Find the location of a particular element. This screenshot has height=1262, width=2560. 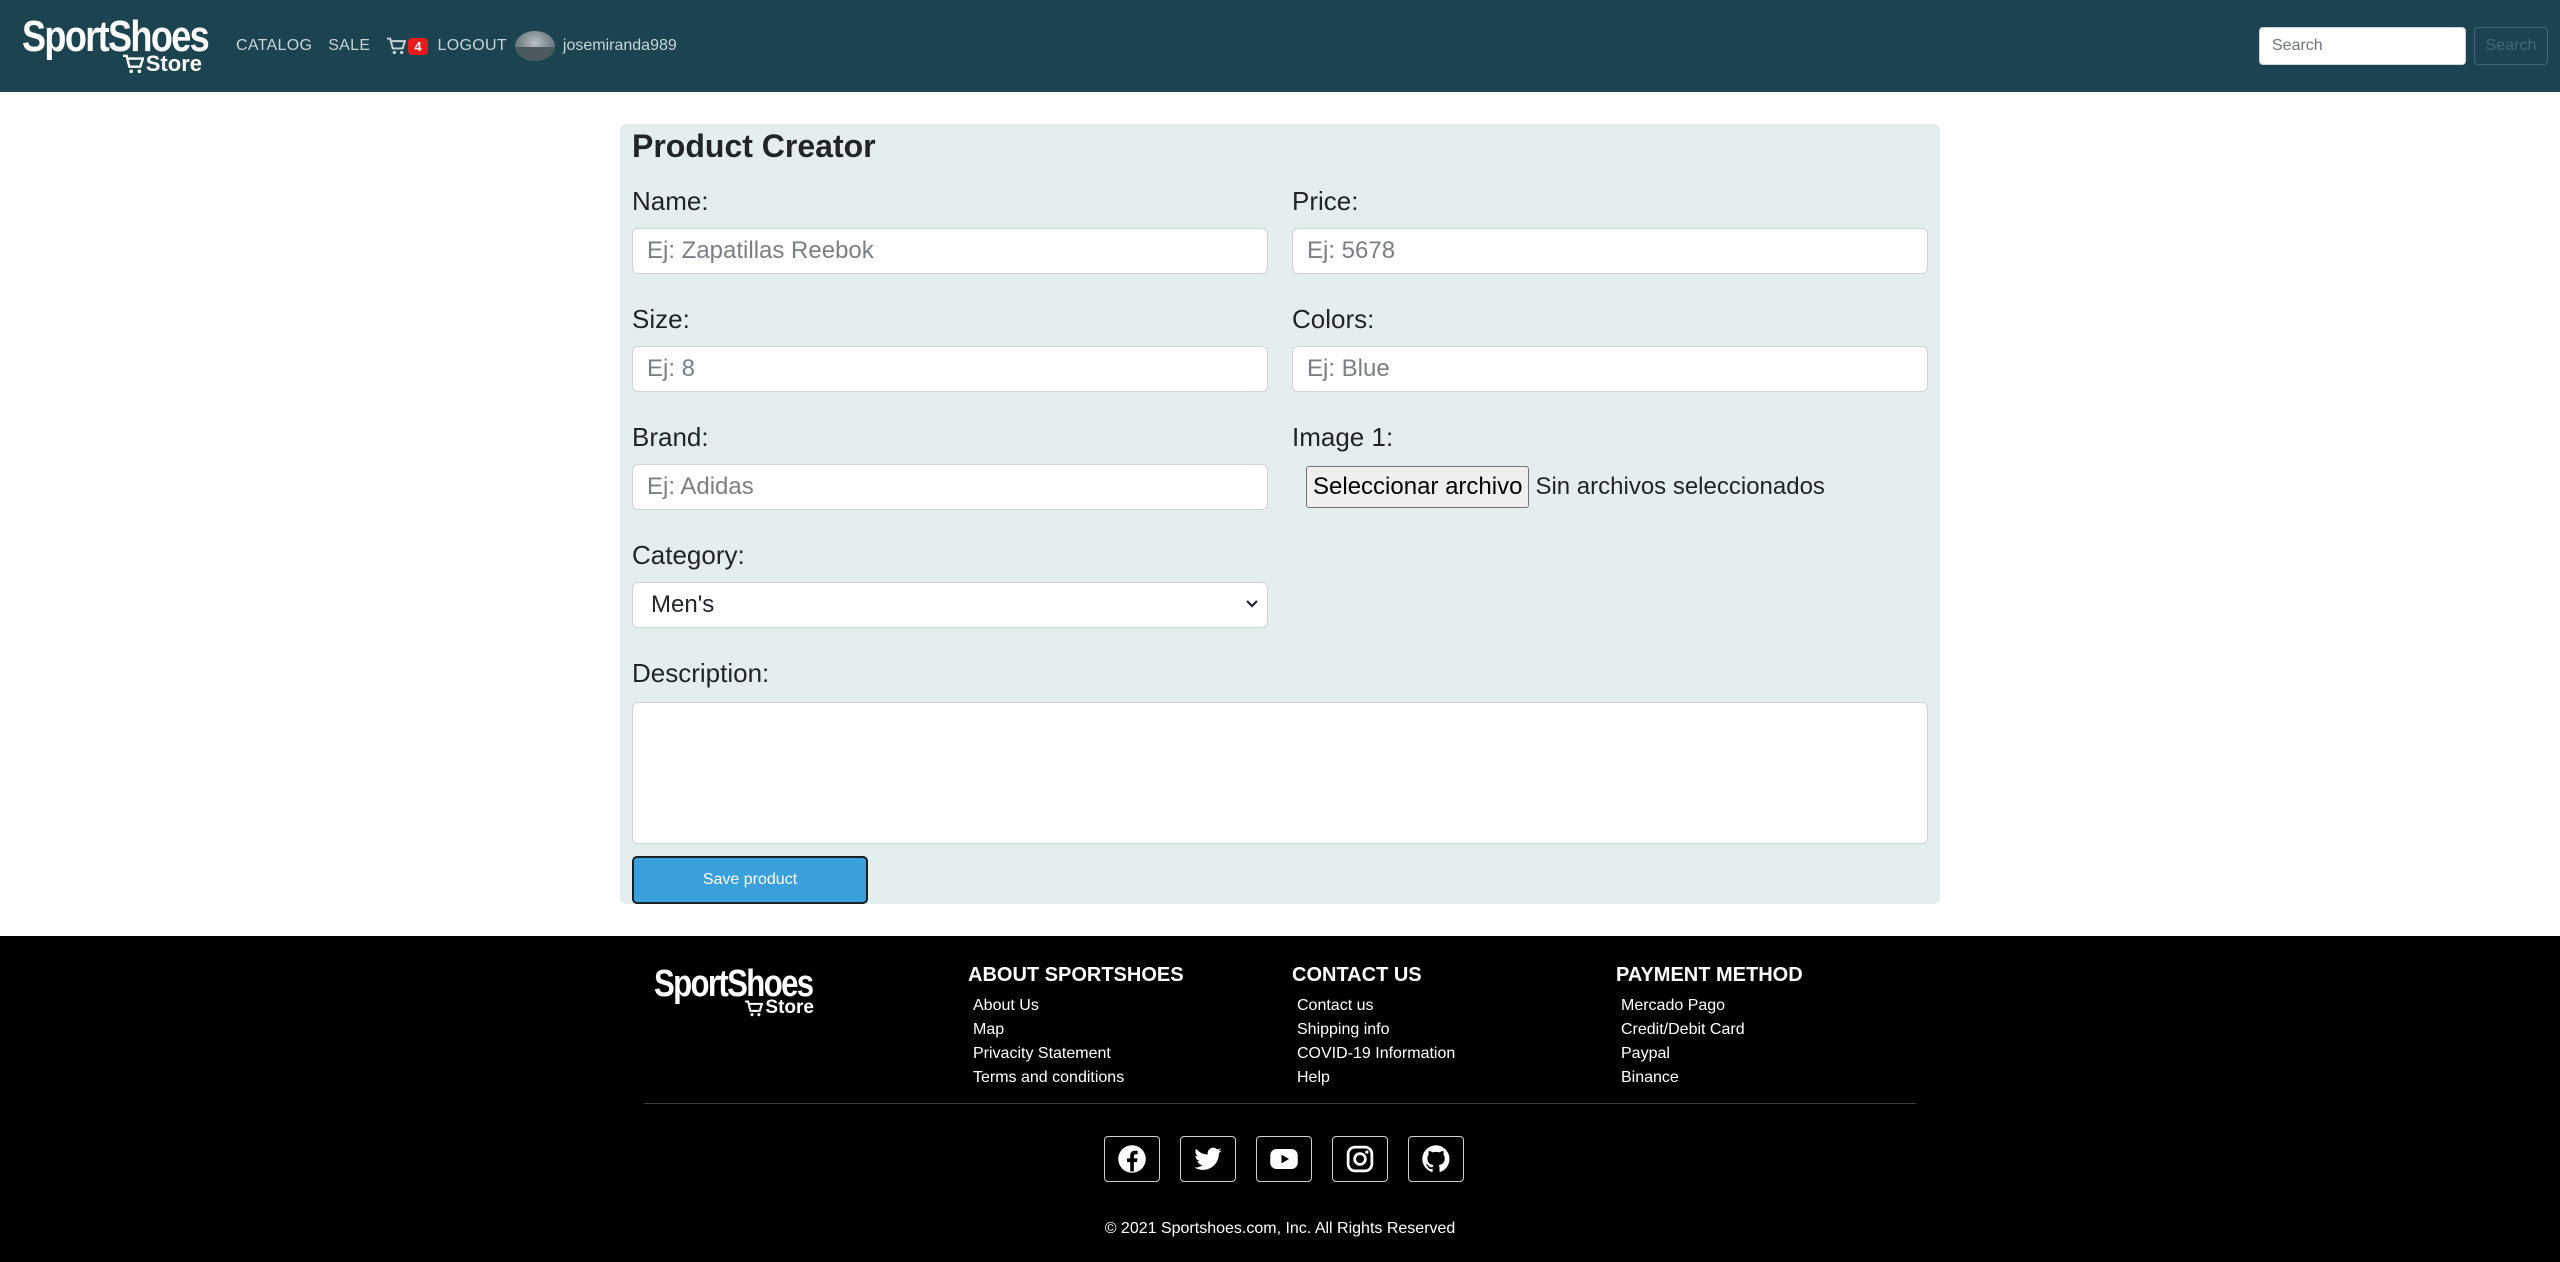

description-label: Description: is located at coordinates (701, 673).